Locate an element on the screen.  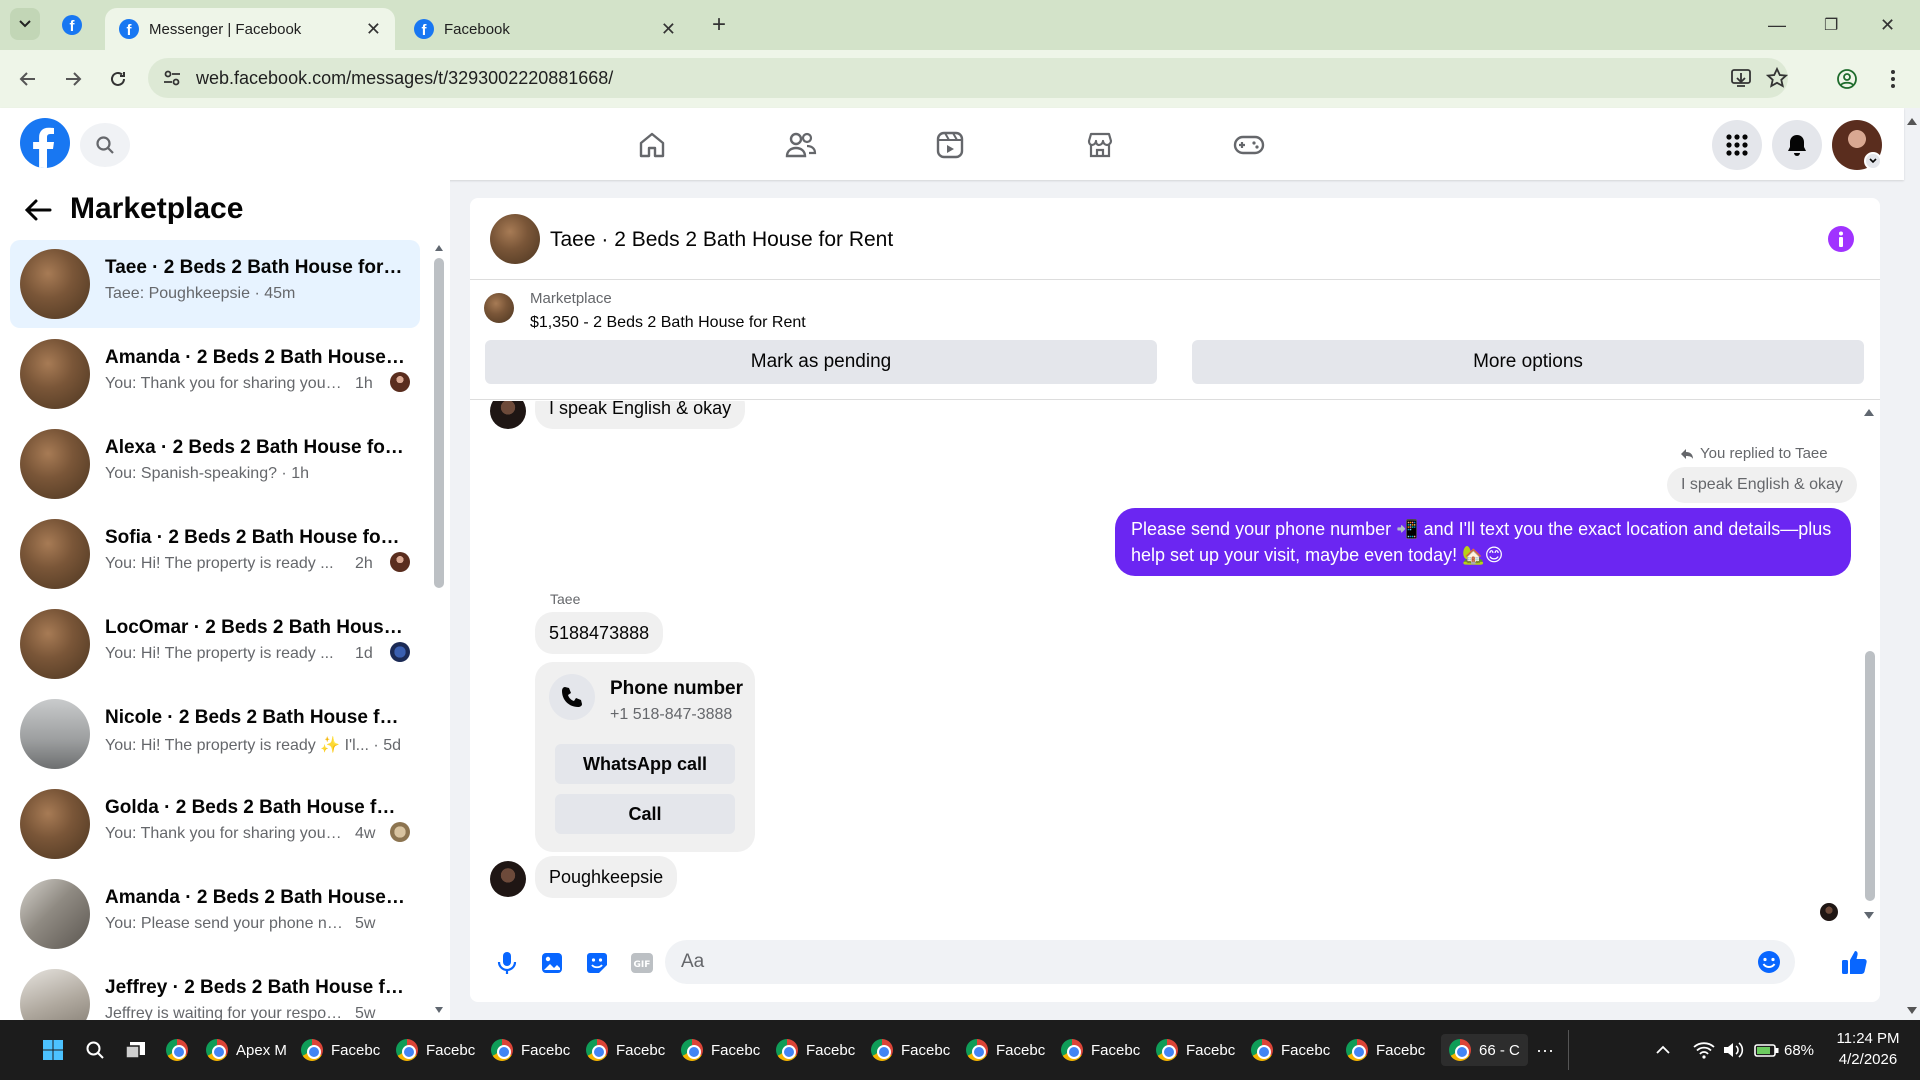
incoming-message: 5188473888 is located at coordinates (599, 633).